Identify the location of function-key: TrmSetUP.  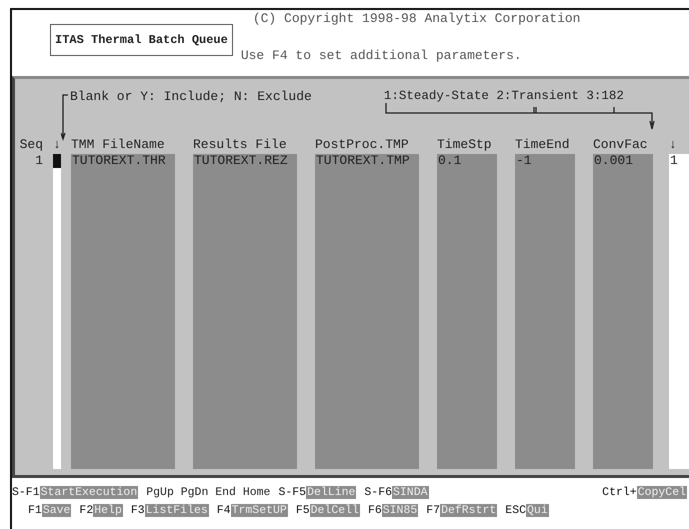
(259, 510).